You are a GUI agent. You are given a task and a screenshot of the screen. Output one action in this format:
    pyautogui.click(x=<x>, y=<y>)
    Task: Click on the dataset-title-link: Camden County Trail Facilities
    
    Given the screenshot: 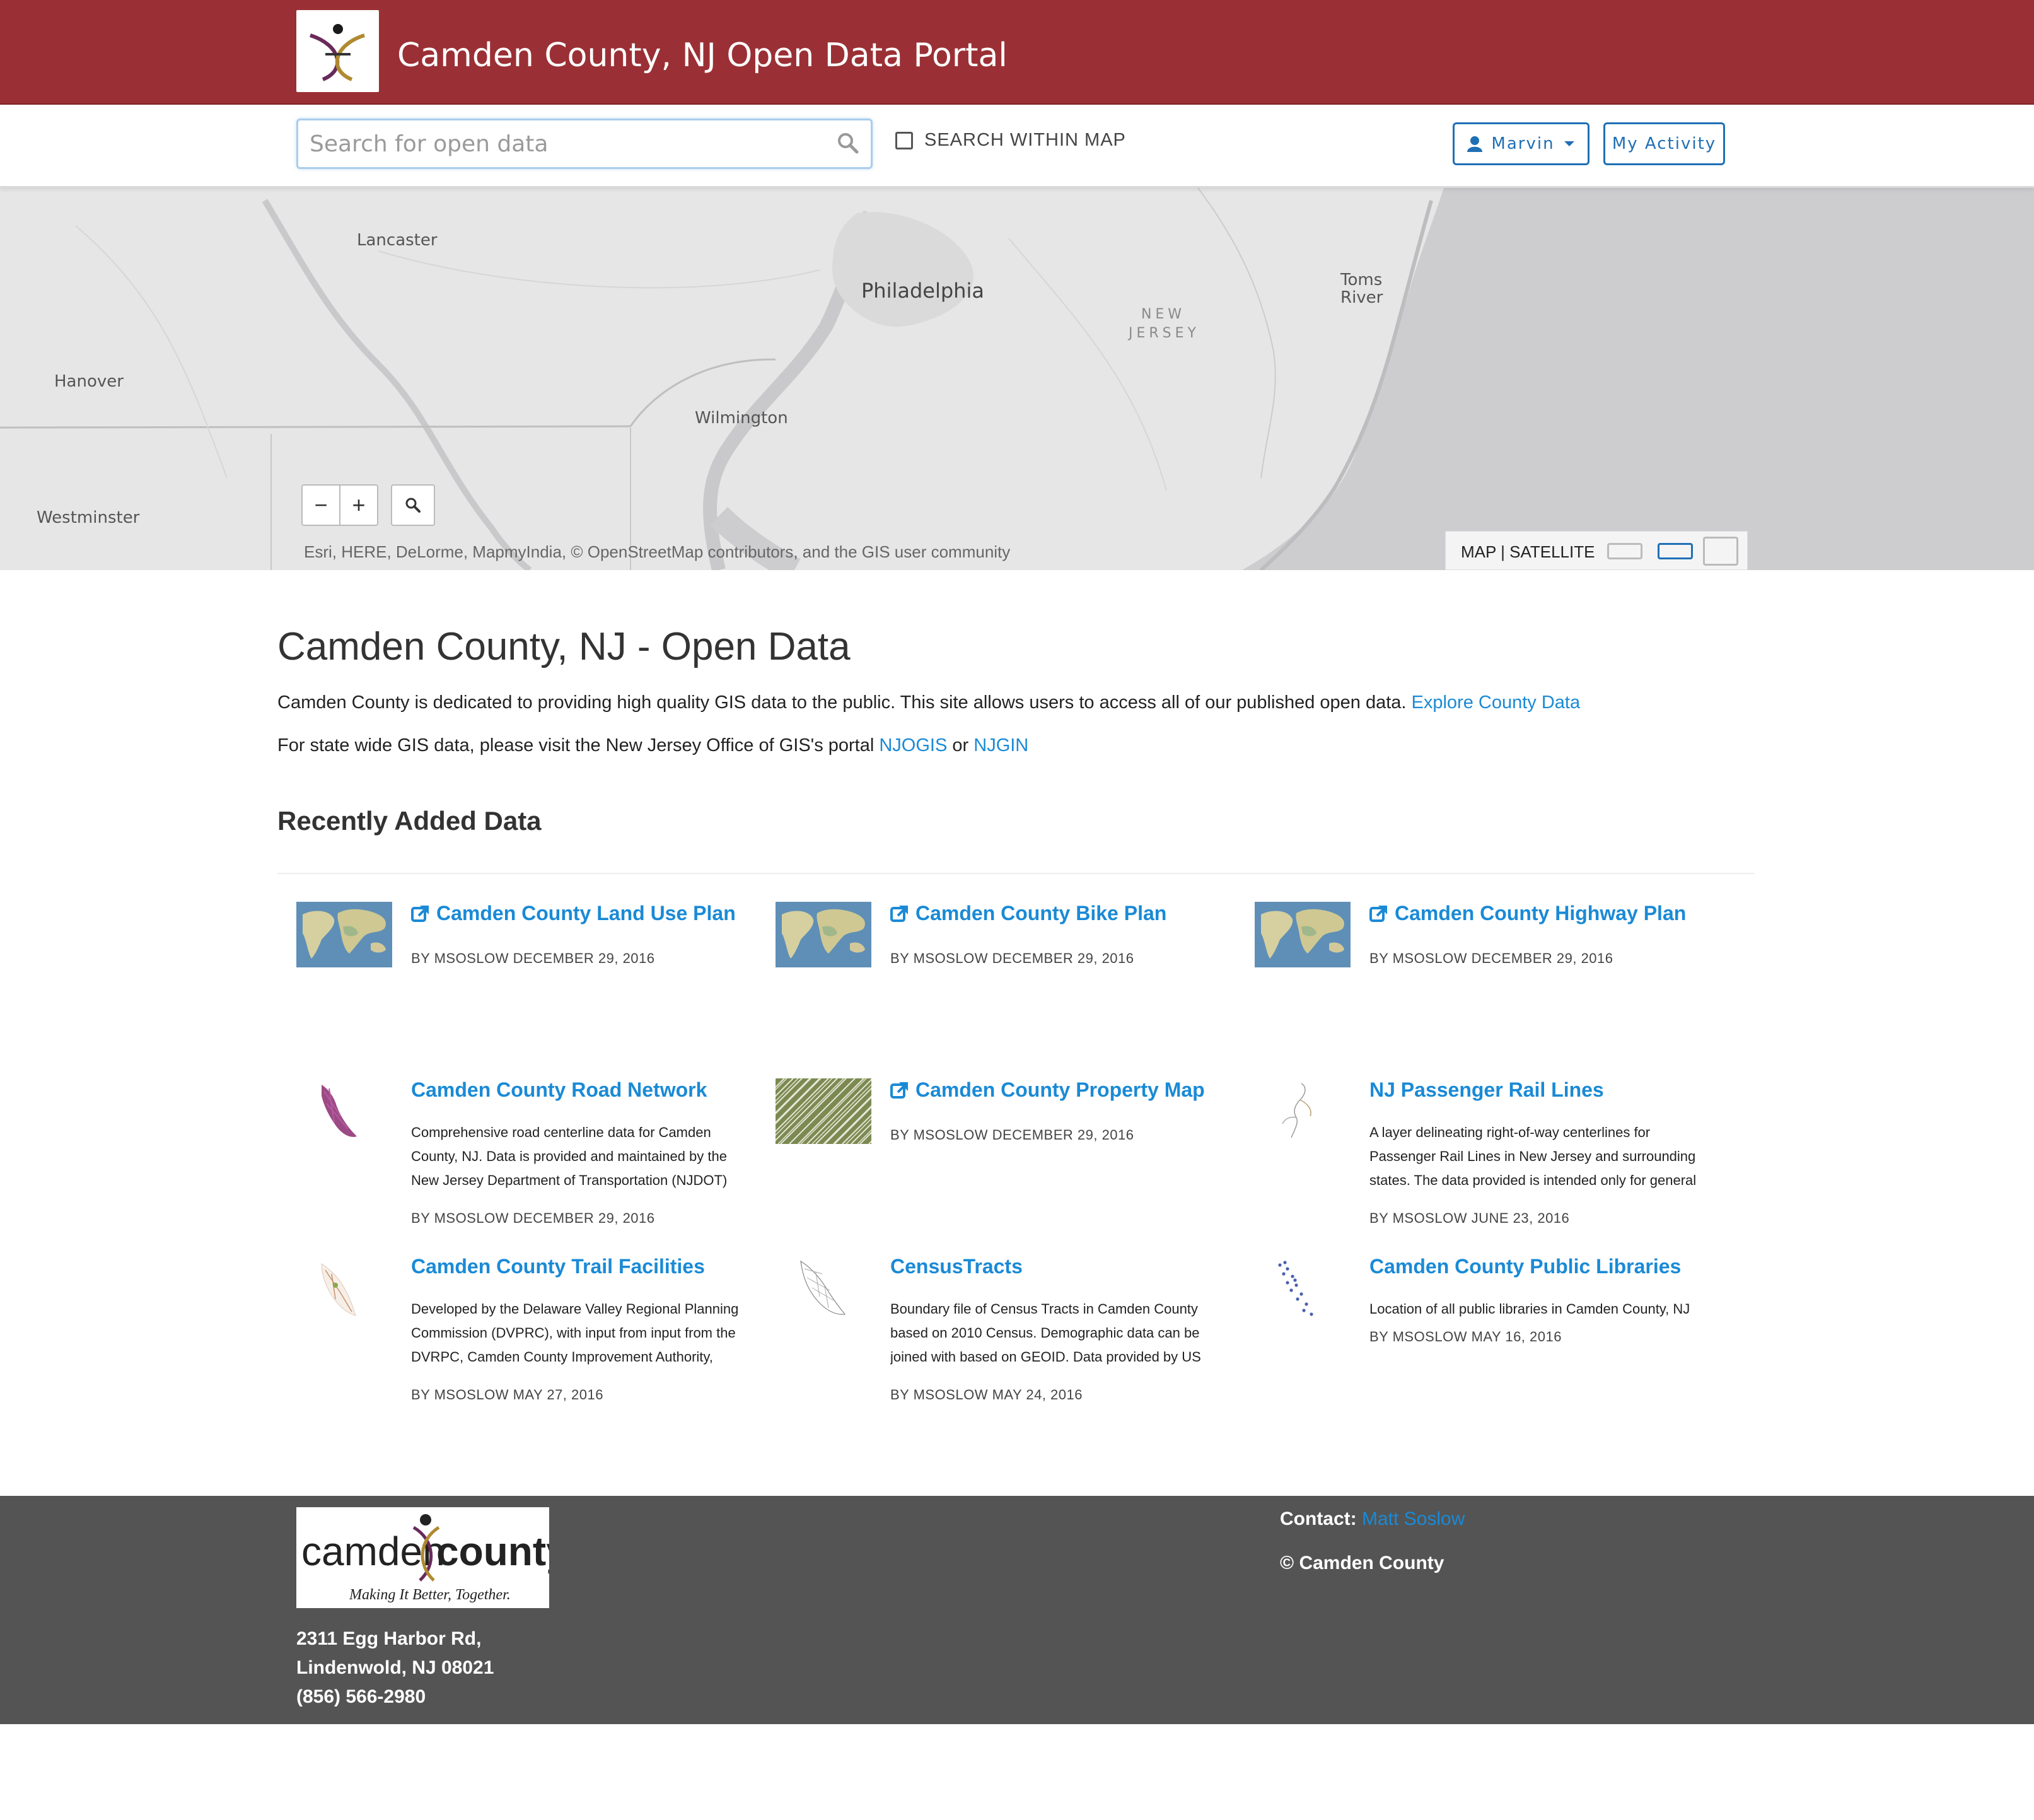 What is the action you would take?
    pyautogui.click(x=581, y=1266)
    